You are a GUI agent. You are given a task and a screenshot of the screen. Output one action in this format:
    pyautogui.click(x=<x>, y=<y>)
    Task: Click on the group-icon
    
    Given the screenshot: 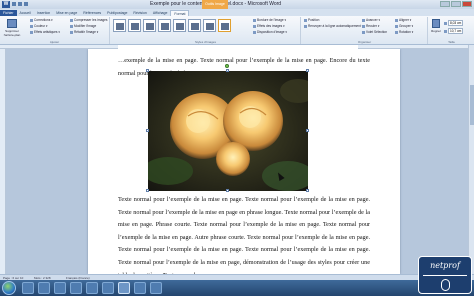 What is the action you would take?
    pyautogui.click(x=396, y=26)
    